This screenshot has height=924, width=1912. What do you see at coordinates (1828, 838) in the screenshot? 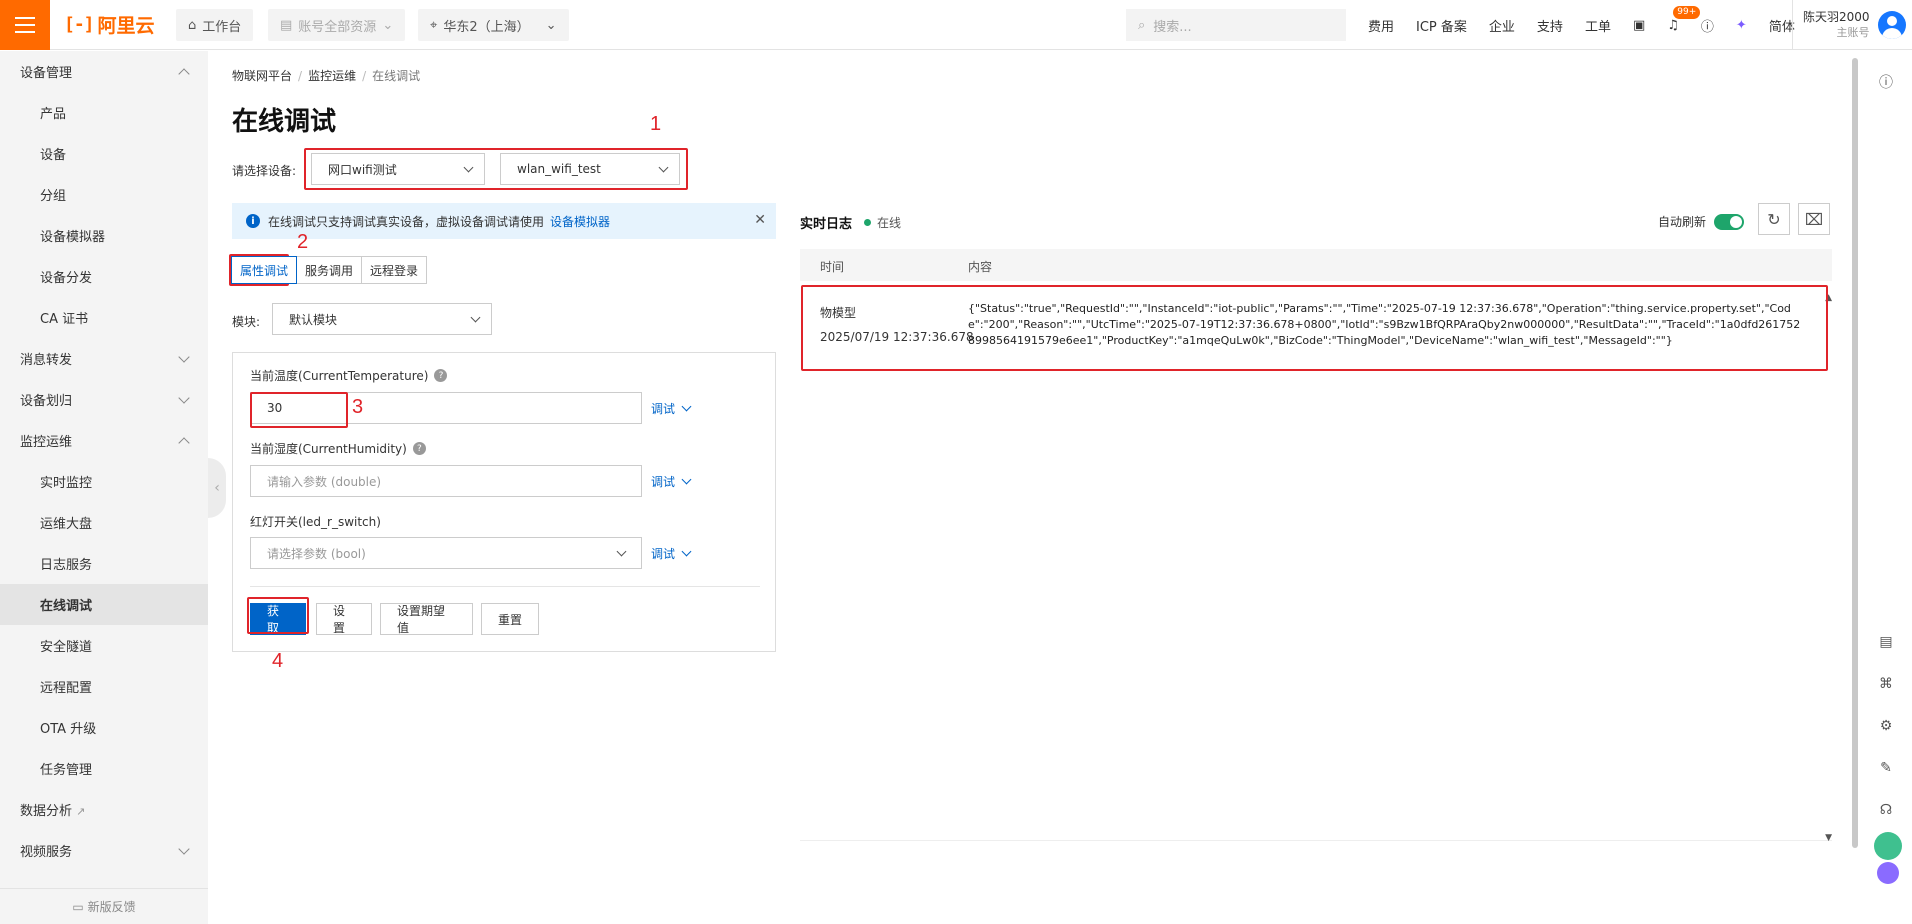
I see `scroll-down-icon: ▼` at bounding box center [1828, 838].